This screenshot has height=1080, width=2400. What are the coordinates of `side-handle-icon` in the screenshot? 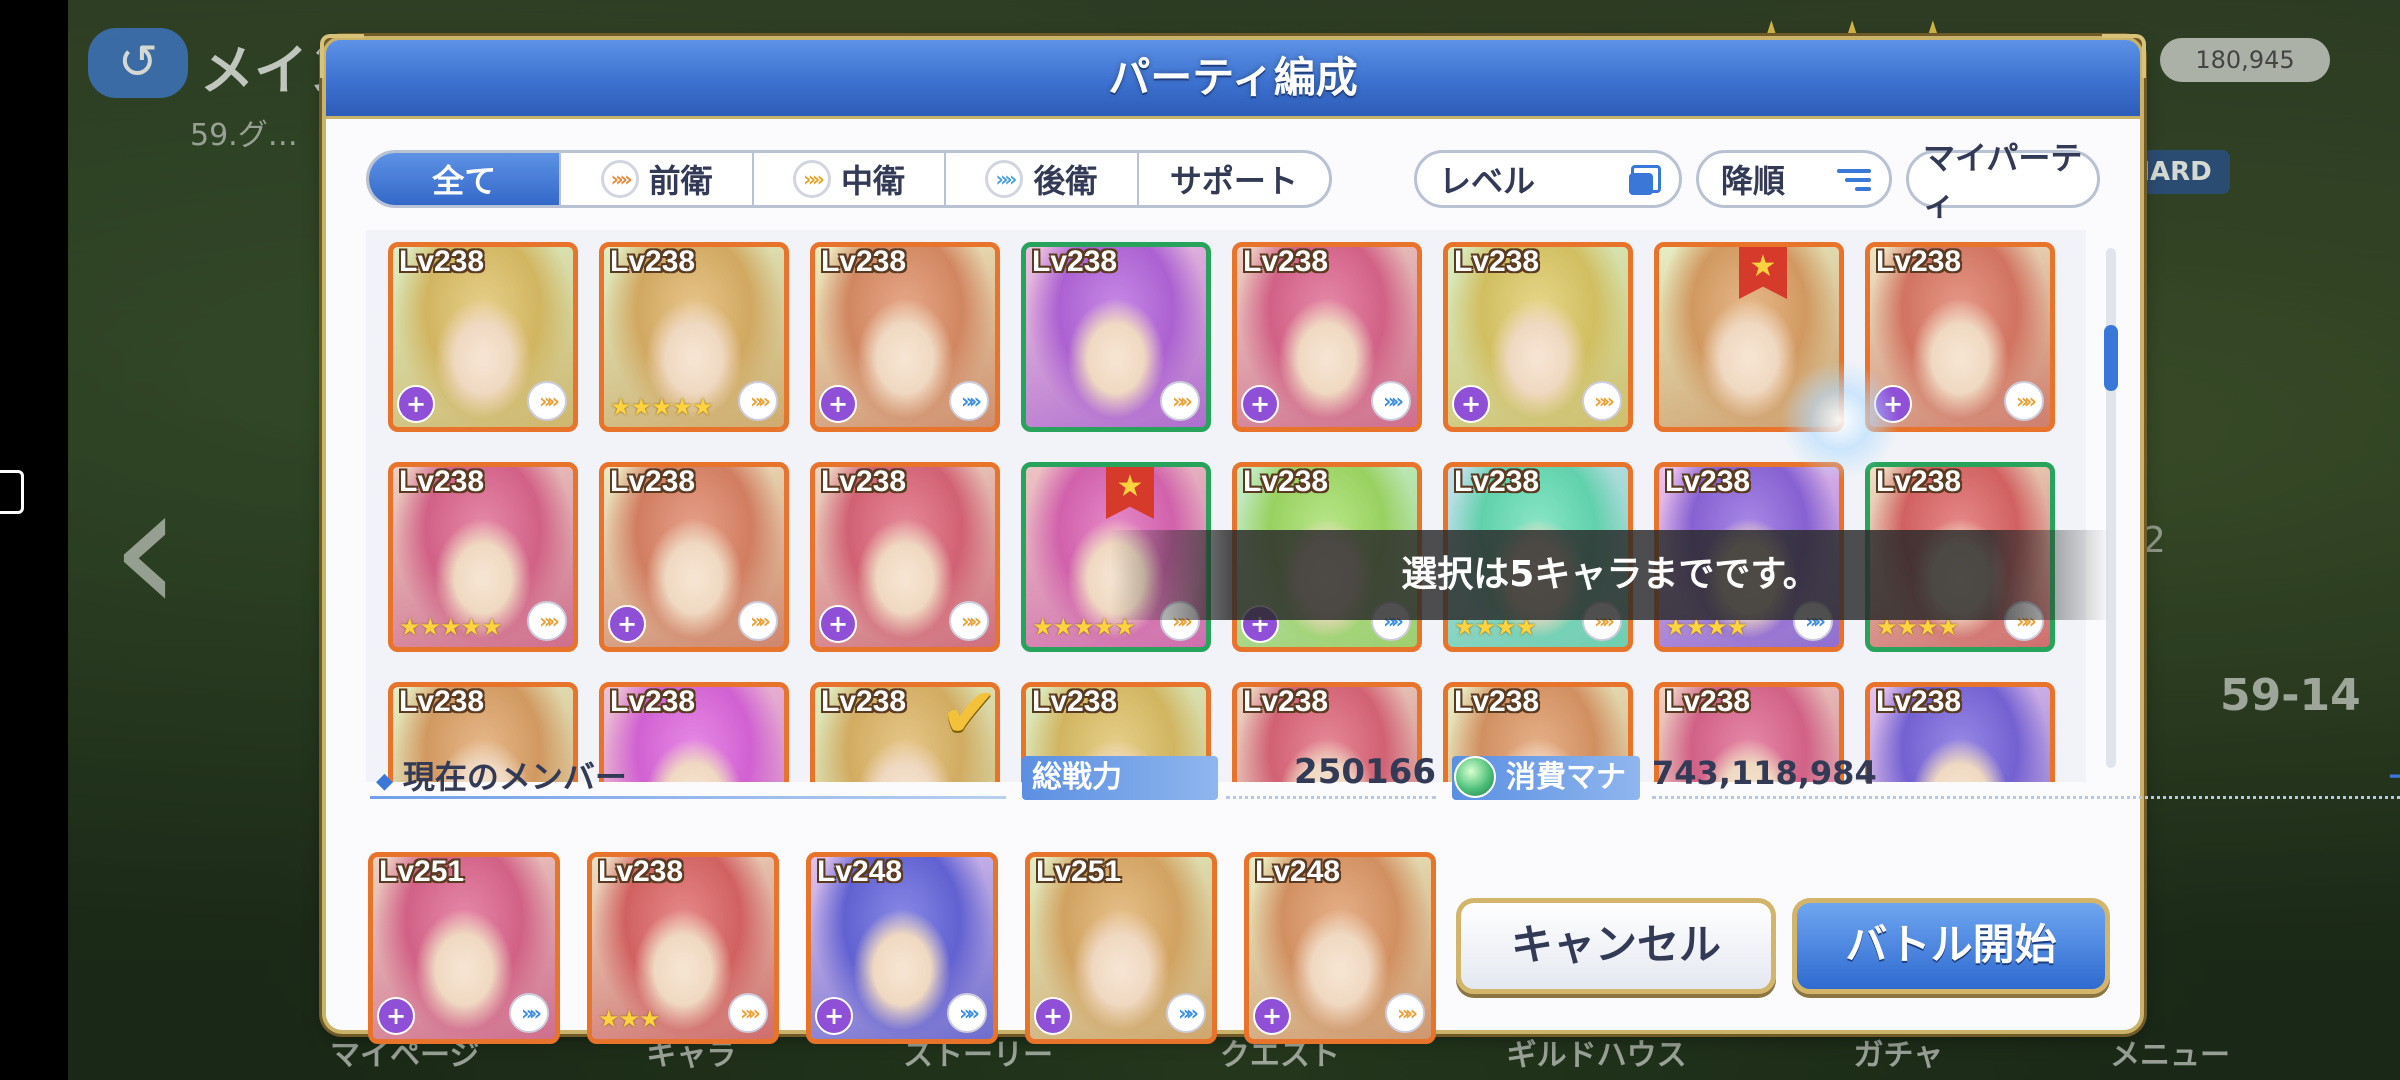 It's located at (12, 492).